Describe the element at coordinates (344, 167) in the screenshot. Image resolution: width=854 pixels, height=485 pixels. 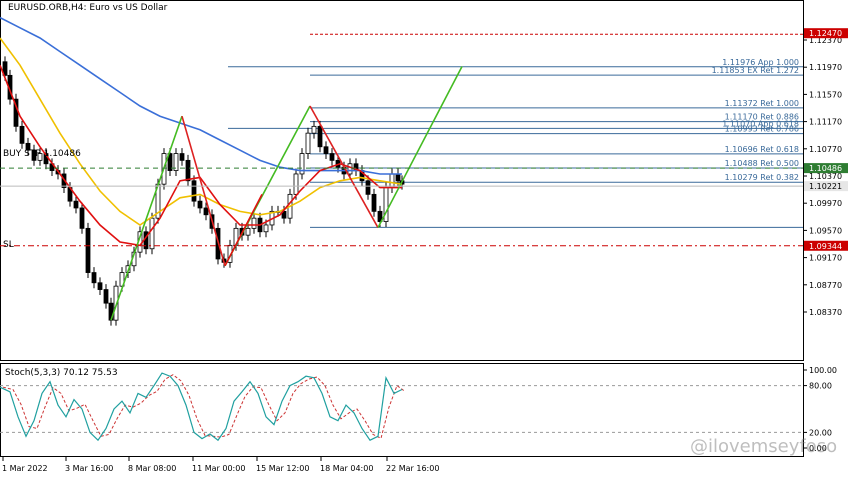
I see `harmonic-leg-cd` at that location.